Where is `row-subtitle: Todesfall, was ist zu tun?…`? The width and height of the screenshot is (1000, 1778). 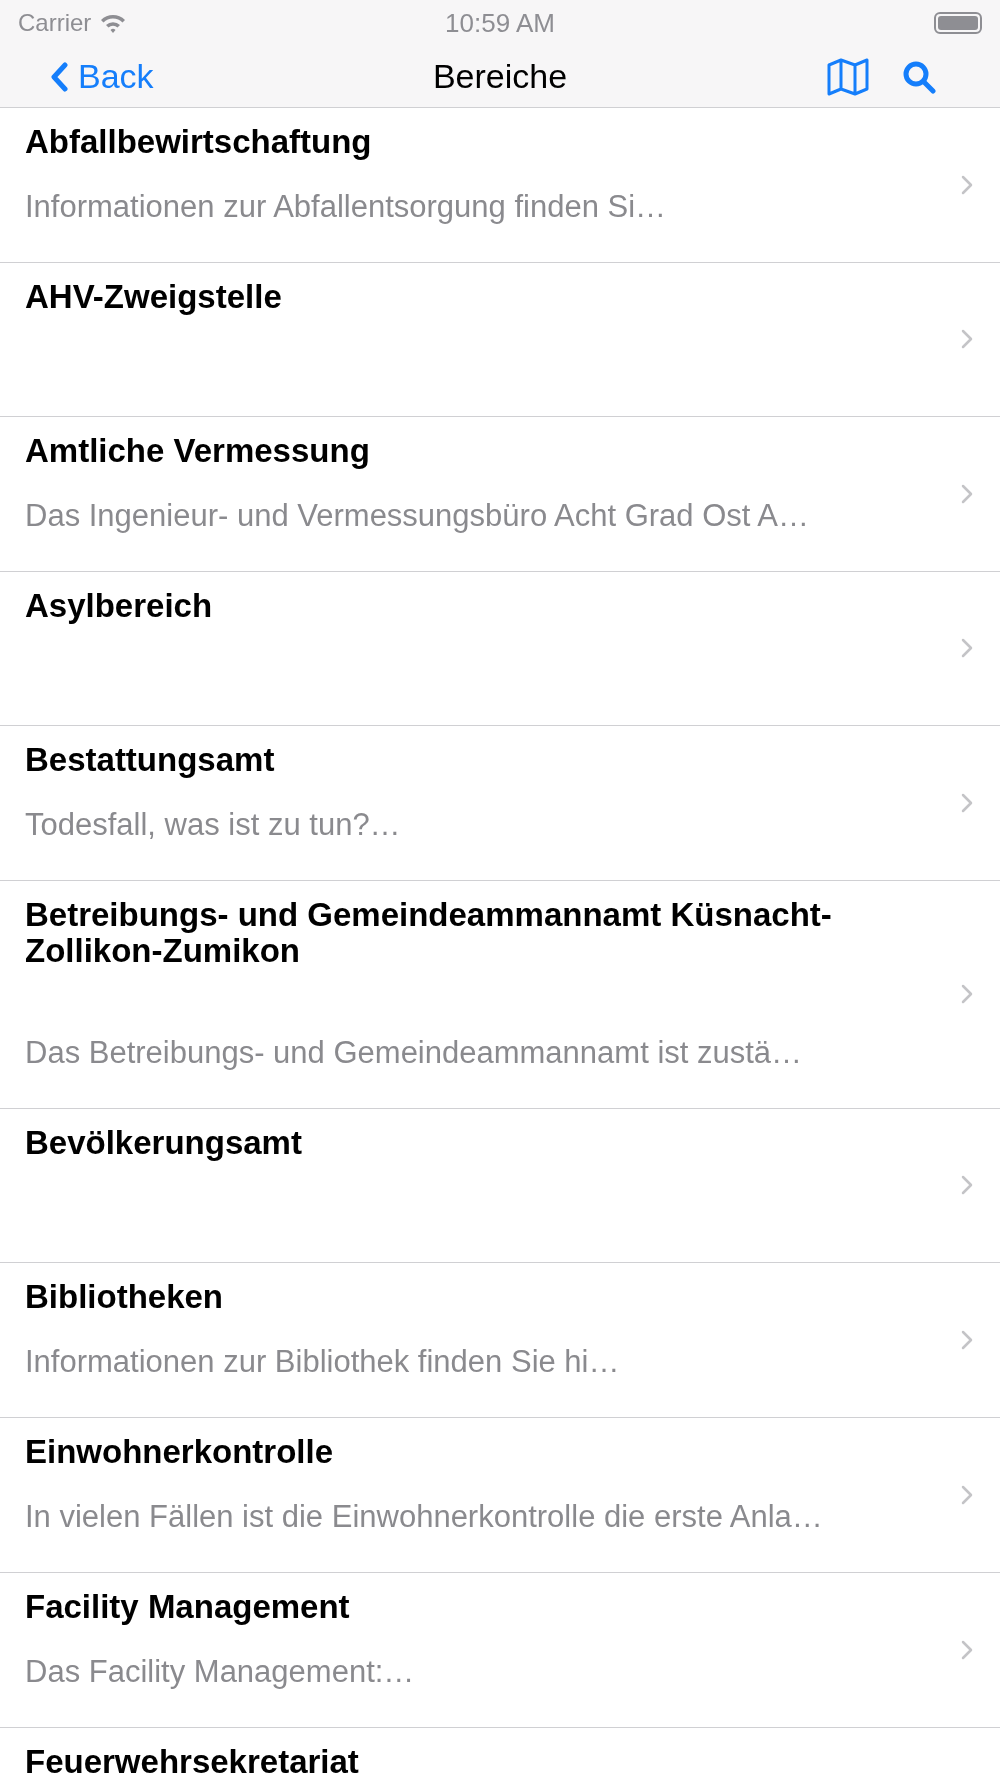
row-subtitle: Todesfall, was ist zu tun?… is located at coordinates (213, 825).